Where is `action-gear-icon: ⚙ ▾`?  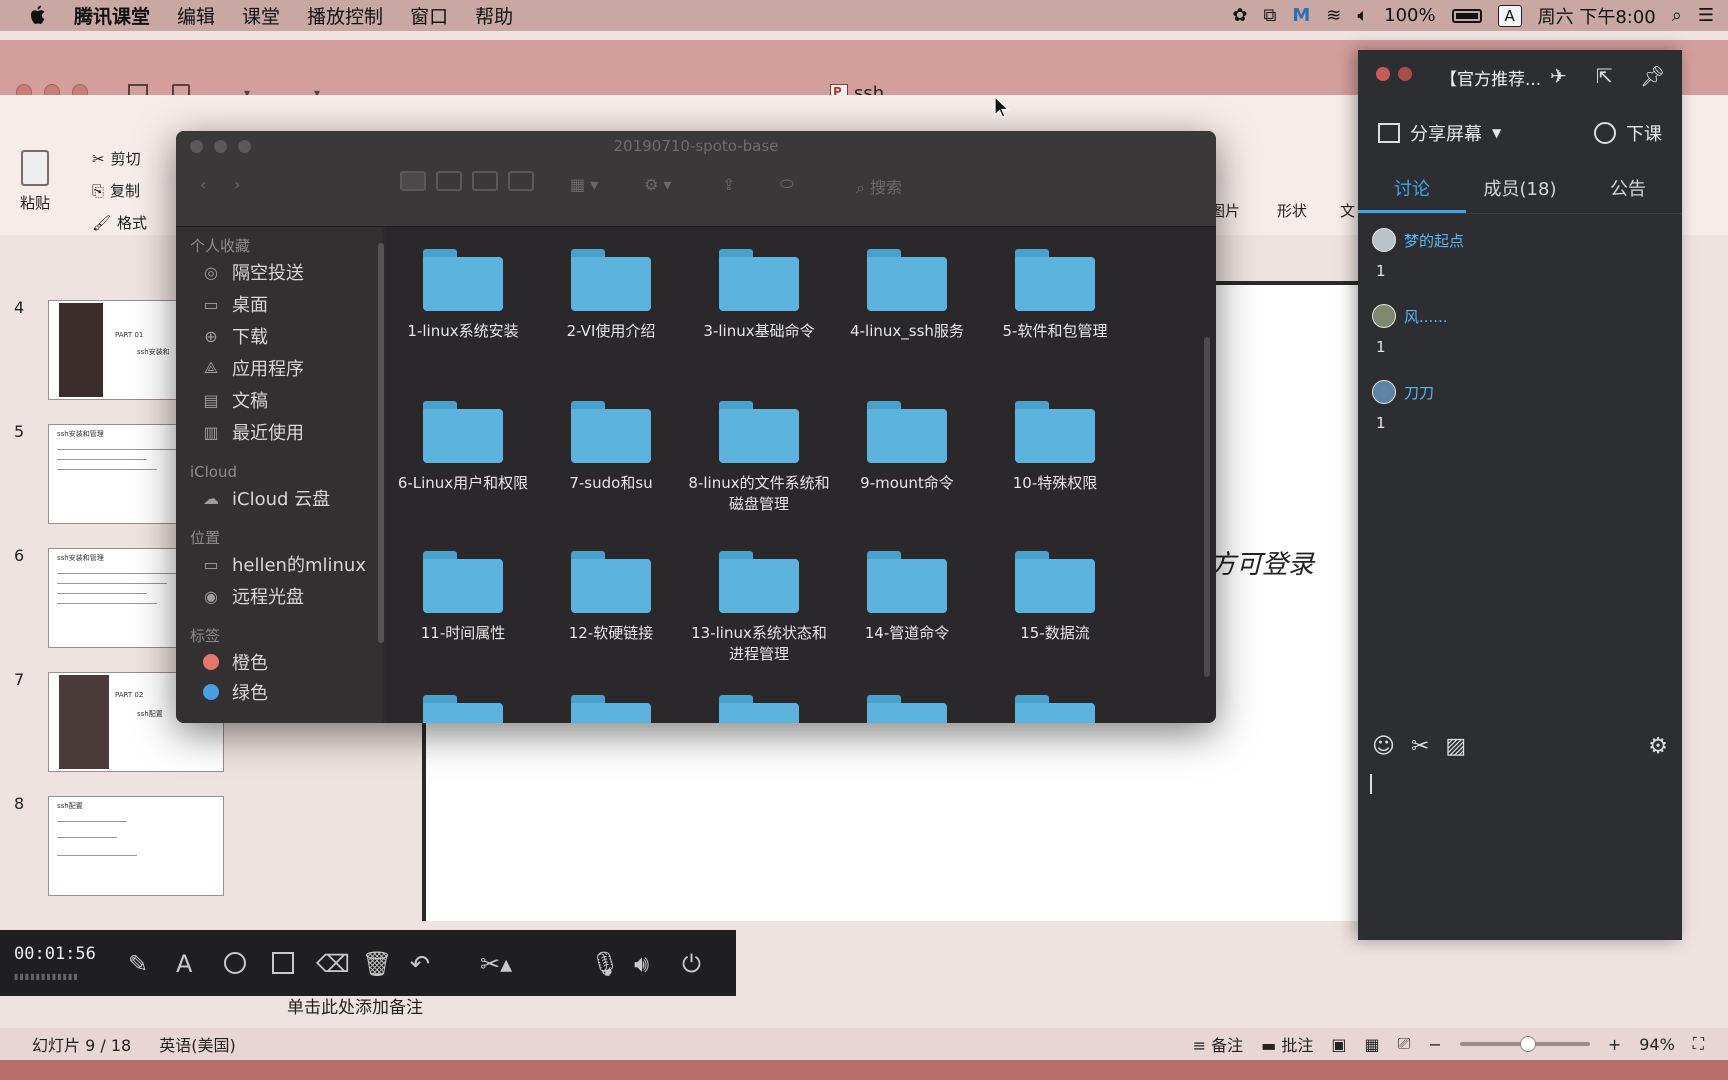
action-gear-icon: ⚙ ▾ is located at coordinates (657, 184).